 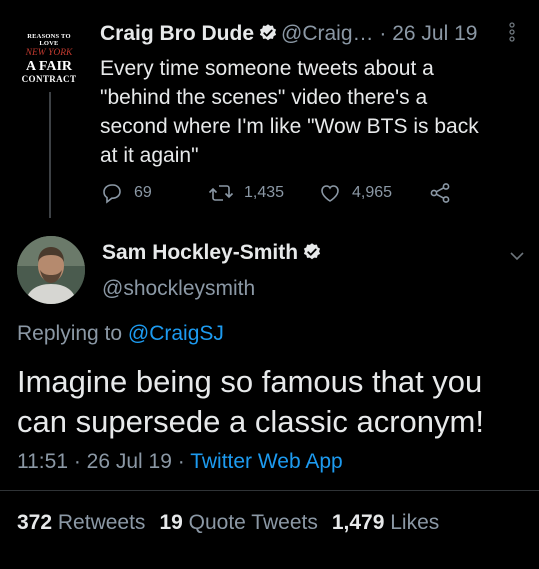 What do you see at coordinates (171, 522) in the screenshot?
I see `quote-tweets-count: 19` at bounding box center [171, 522].